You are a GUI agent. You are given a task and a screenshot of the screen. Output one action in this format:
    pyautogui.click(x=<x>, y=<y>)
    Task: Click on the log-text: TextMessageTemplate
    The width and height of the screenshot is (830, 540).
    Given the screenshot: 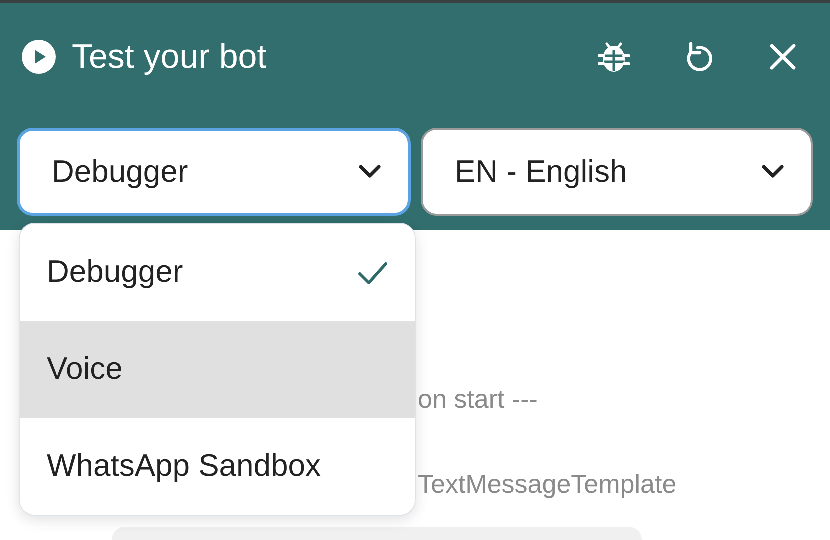 What is the action you would take?
    pyautogui.click(x=547, y=484)
    